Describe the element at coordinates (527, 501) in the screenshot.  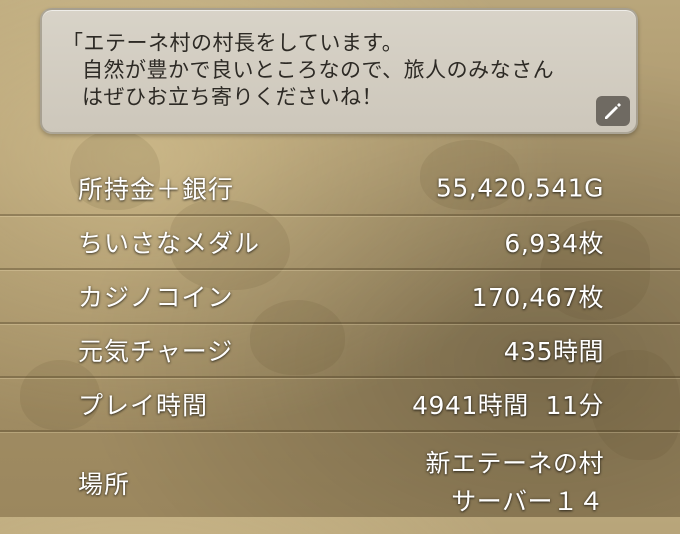
I see `location-server: サーバー１４` at that location.